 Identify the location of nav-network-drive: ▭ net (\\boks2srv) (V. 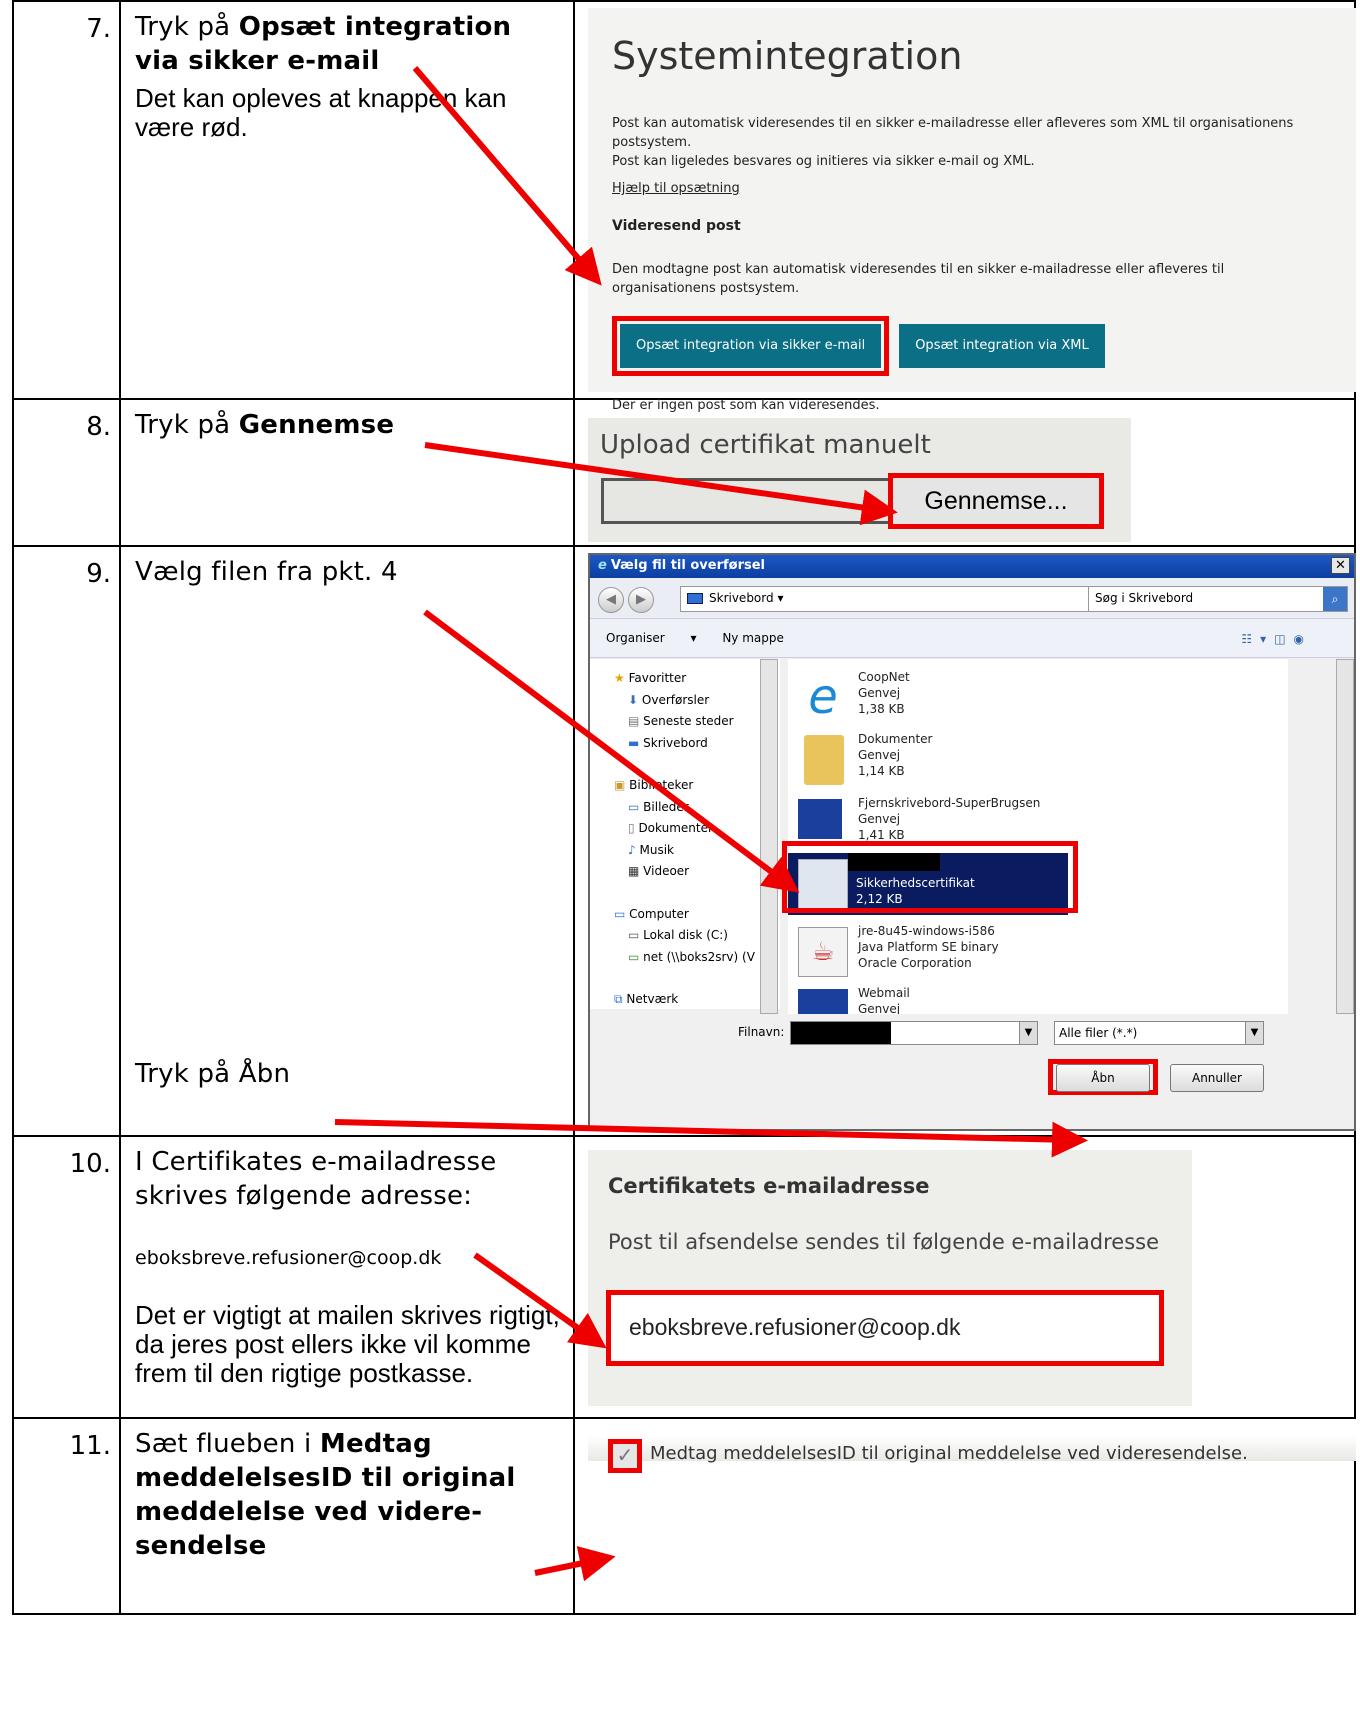
(697, 961).